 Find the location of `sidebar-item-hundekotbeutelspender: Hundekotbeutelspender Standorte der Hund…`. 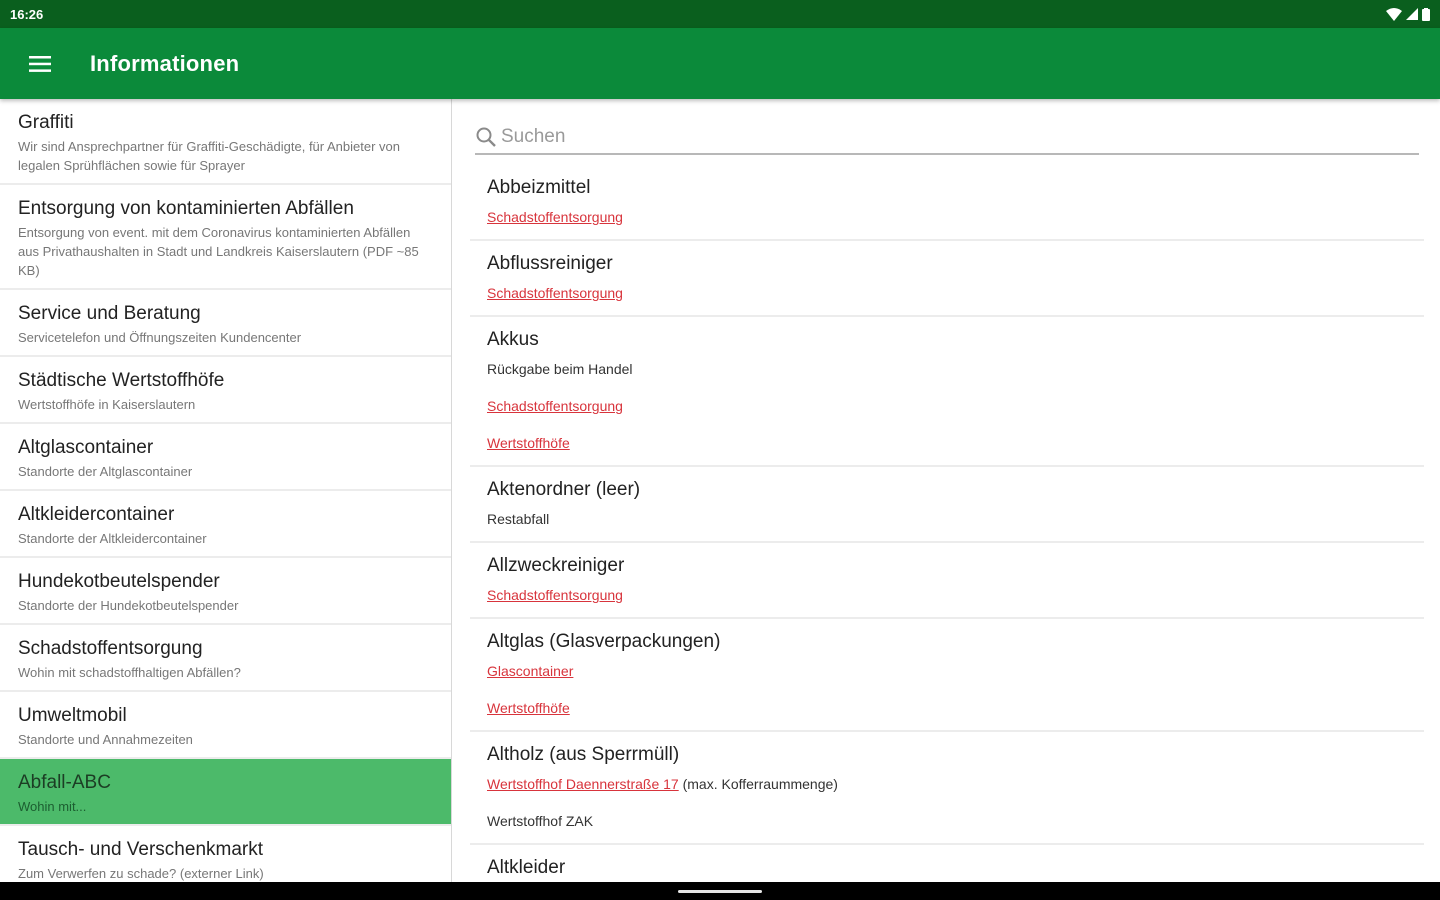

sidebar-item-hundekotbeutelspender: Hundekotbeutelspender Standorte der Hund… is located at coordinates (225, 590).